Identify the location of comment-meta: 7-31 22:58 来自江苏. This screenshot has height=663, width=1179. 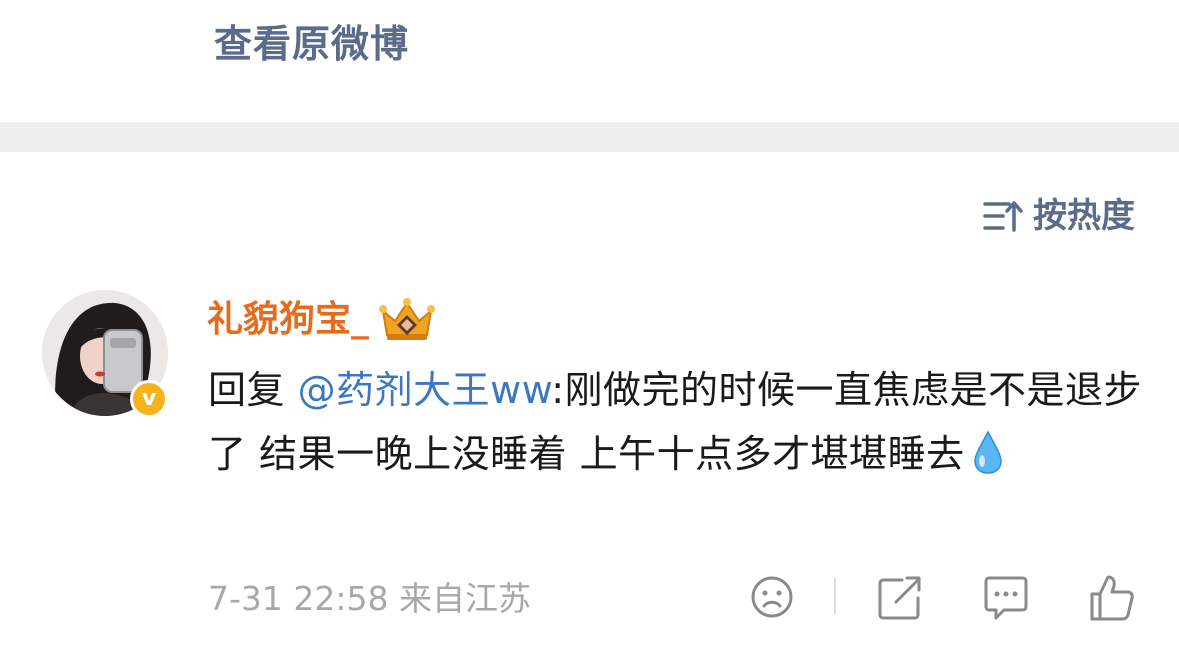
(369, 599).